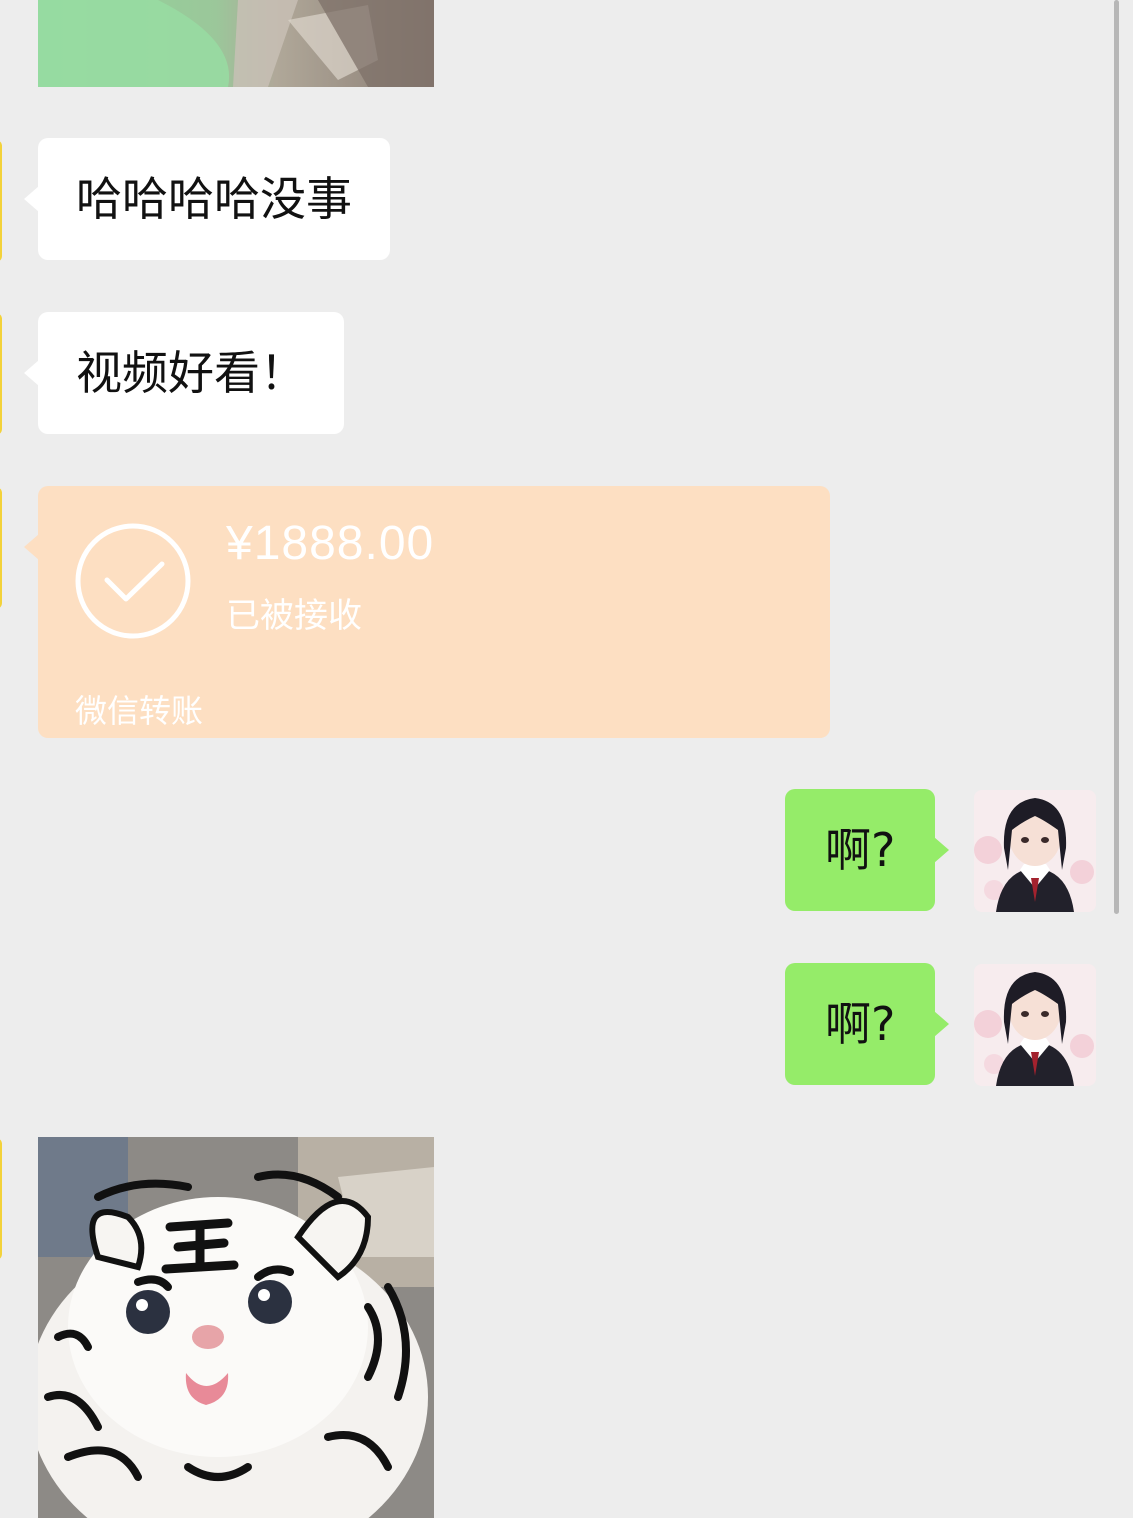  Describe the element at coordinates (133, 581) in the screenshot. I see `check-circle-icon` at that location.